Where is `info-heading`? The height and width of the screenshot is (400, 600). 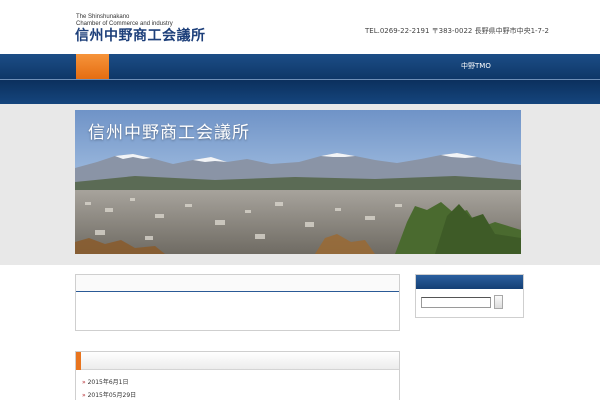 info-heading is located at coordinates (237, 283).